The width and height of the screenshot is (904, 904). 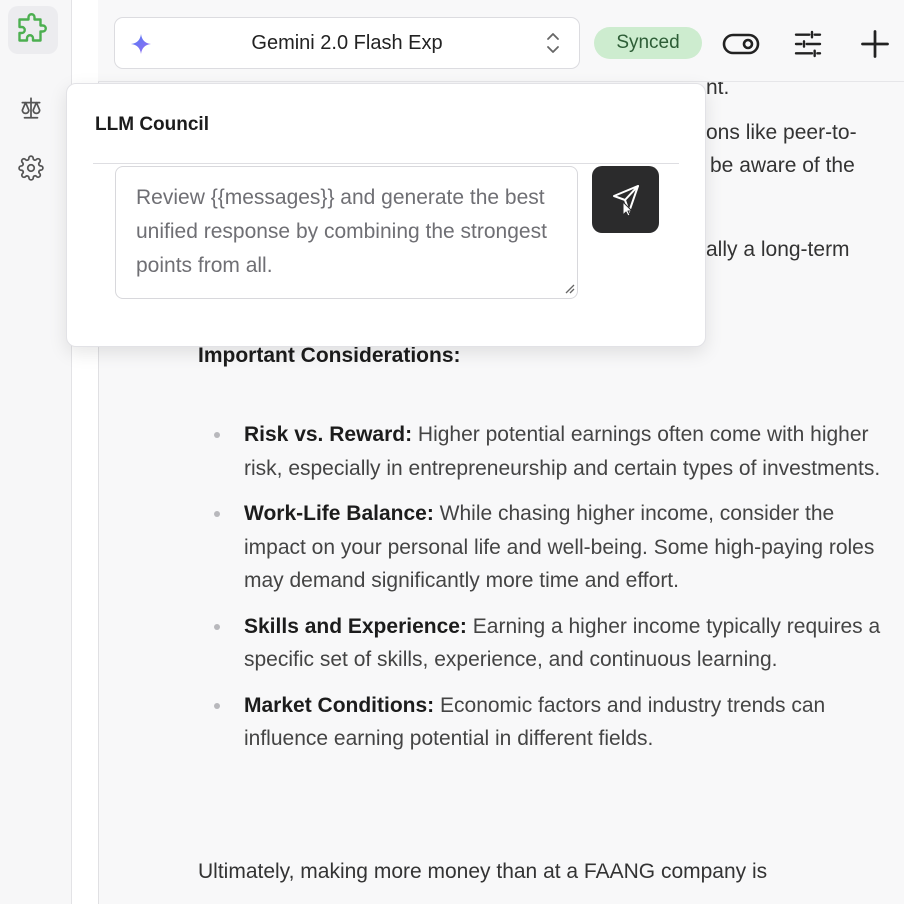 What do you see at coordinates (648, 43) in the screenshot?
I see `sync-status-badge: Synced` at bounding box center [648, 43].